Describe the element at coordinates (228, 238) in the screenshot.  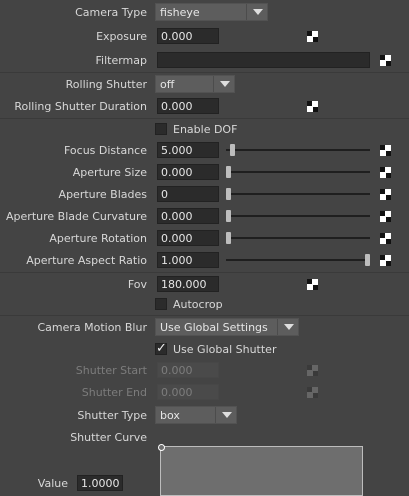
I see `aperture-rotation-slider-thumb` at that location.